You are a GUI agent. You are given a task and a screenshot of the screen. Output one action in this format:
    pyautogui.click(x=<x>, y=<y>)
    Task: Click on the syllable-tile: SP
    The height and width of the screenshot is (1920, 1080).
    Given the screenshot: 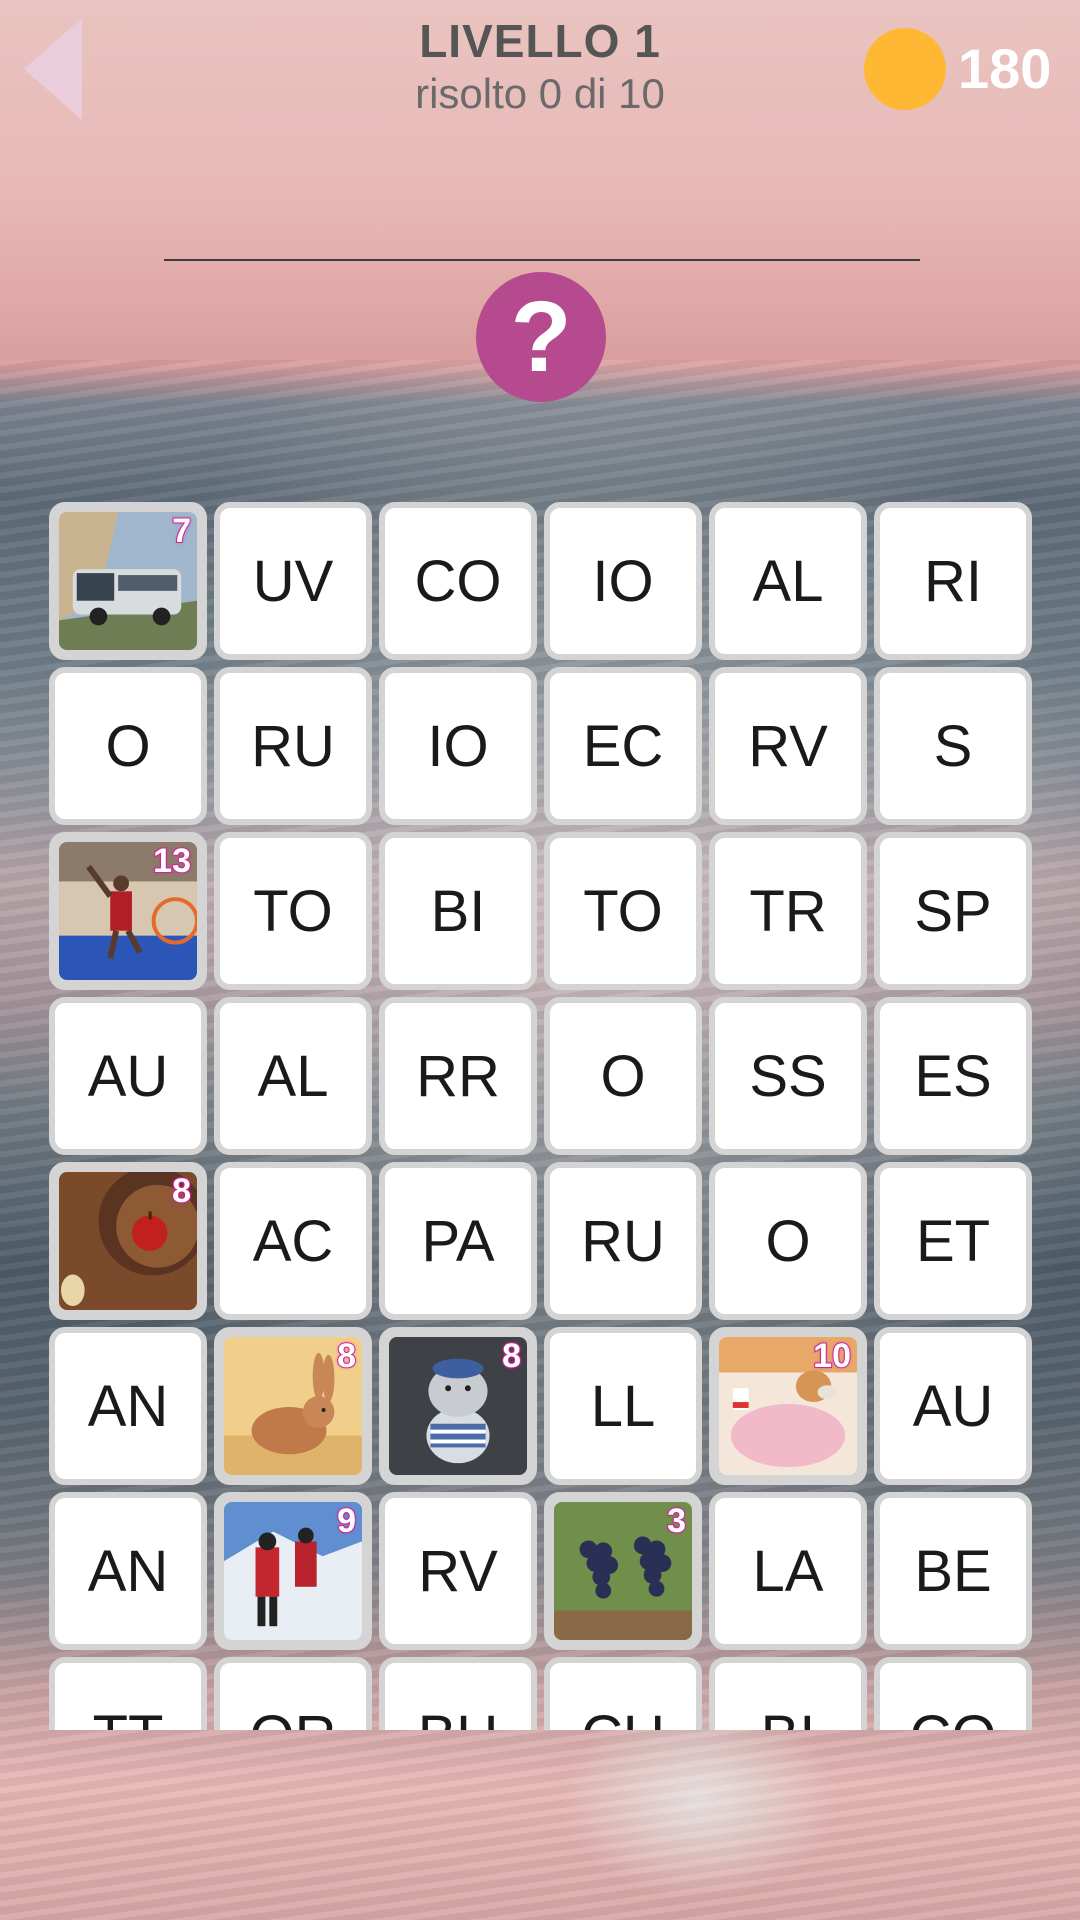 What is the action you would take?
    pyautogui.click(x=953, y=911)
    